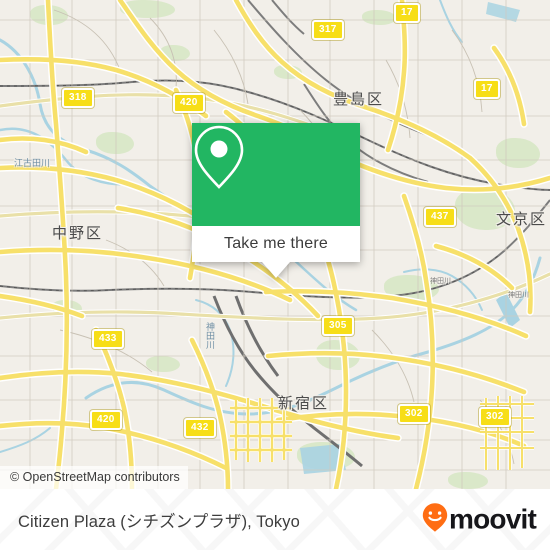 The height and width of the screenshot is (550, 550). Describe the element at coordinates (78, 233) in the screenshot. I see `district-label-nakano: 中野区` at that location.